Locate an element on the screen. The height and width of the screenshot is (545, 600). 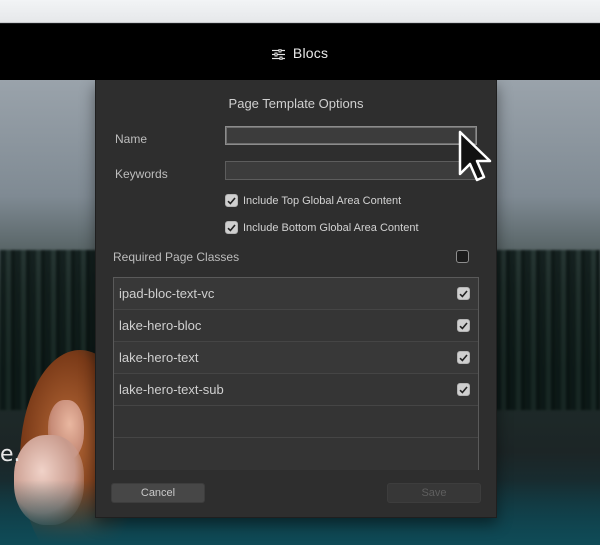
class-name: lake-hero-text is located at coordinates (159, 357).